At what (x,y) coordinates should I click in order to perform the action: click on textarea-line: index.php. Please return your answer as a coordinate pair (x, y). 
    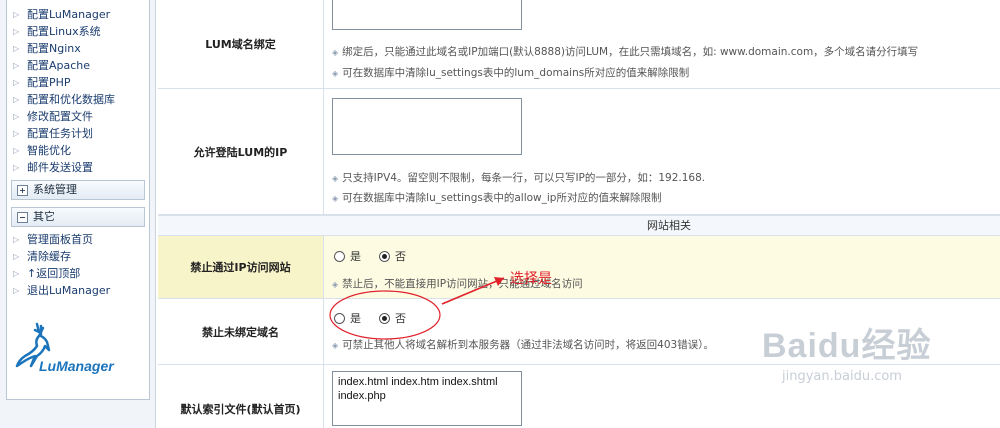
    Looking at the image, I should click on (362, 396).